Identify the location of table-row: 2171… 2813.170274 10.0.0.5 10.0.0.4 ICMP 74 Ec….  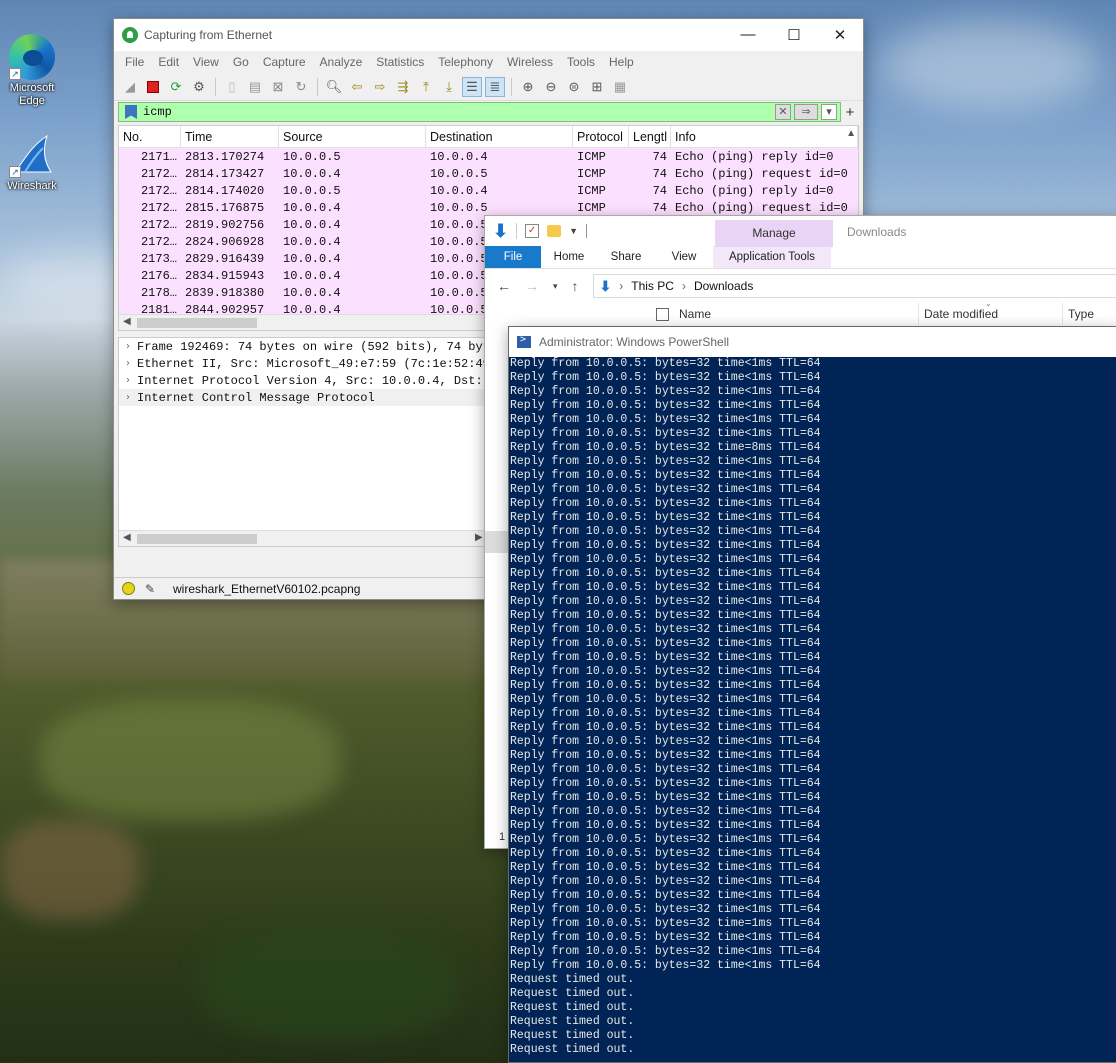
(488, 156).